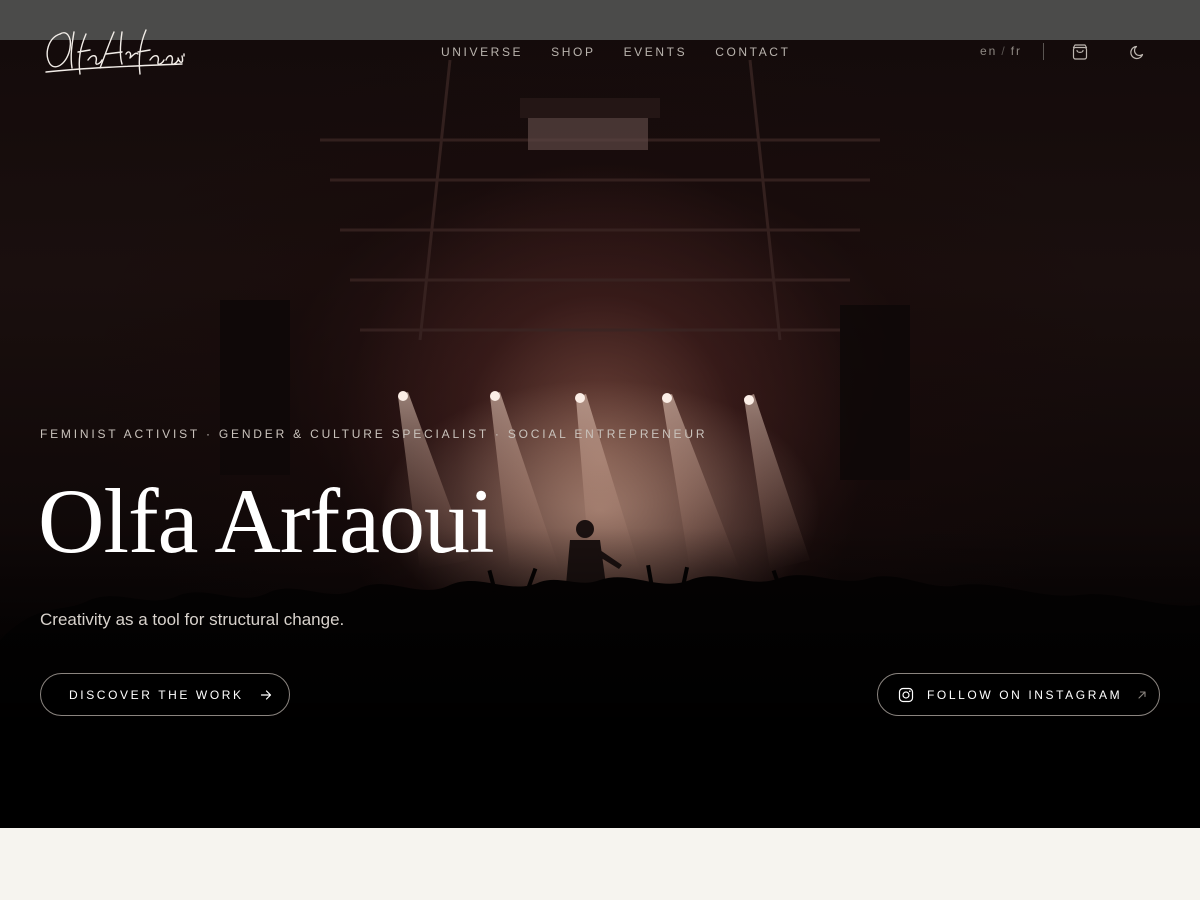 This screenshot has width=1200, height=900. I want to click on nav-item-shop: SHOP, so click(573, 52).